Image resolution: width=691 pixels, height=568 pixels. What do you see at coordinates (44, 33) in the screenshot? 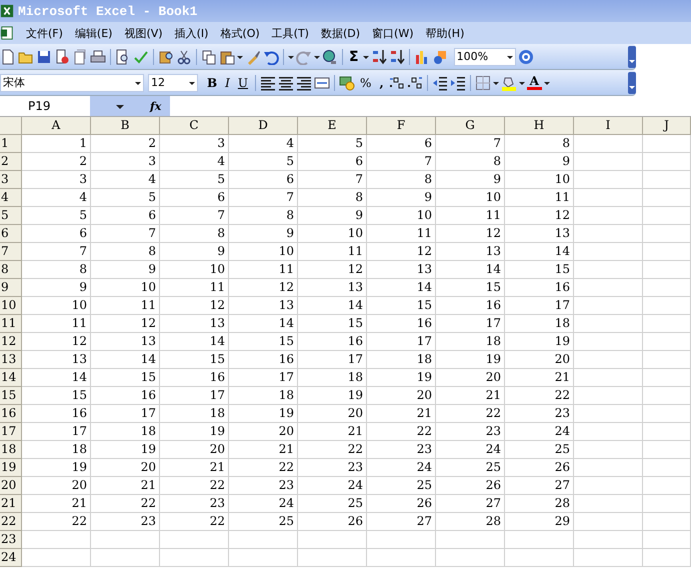
I see `menu-item: 文件(F)` at bounding box center [44, 33].